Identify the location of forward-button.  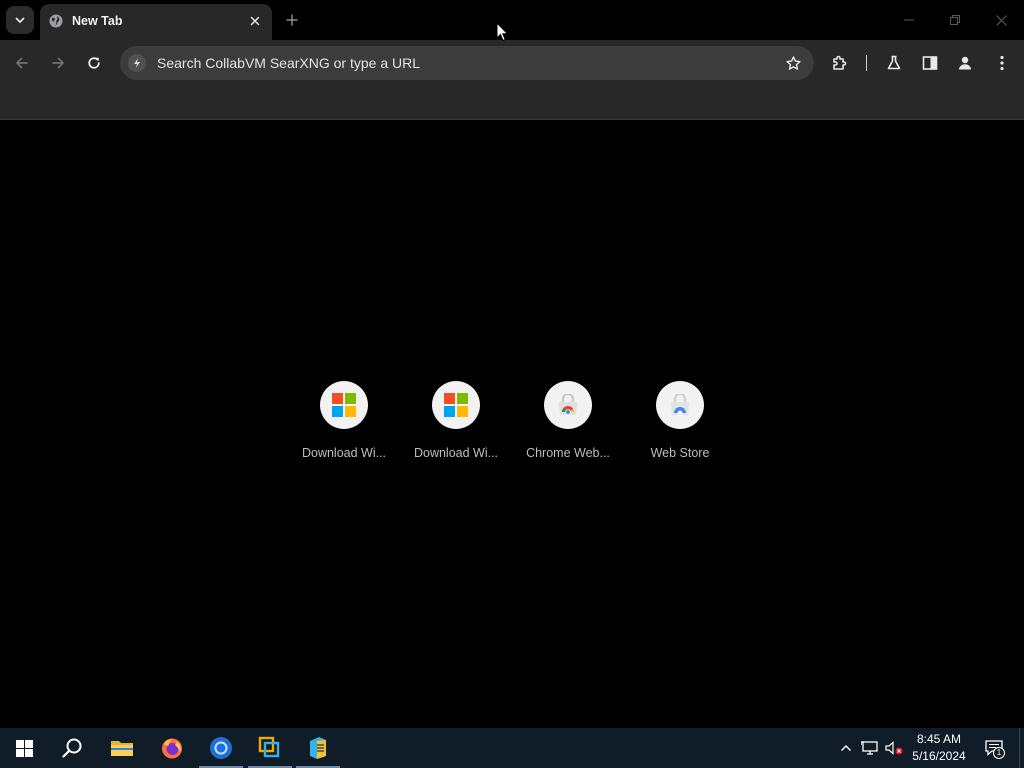
(58, 63).